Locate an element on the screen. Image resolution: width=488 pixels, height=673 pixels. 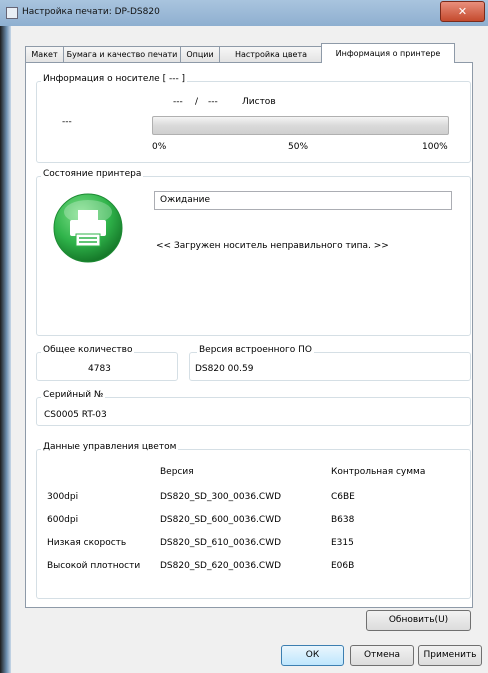
window-title: Настройка печати: DP-DS820 is located at coordinates (91, 12).